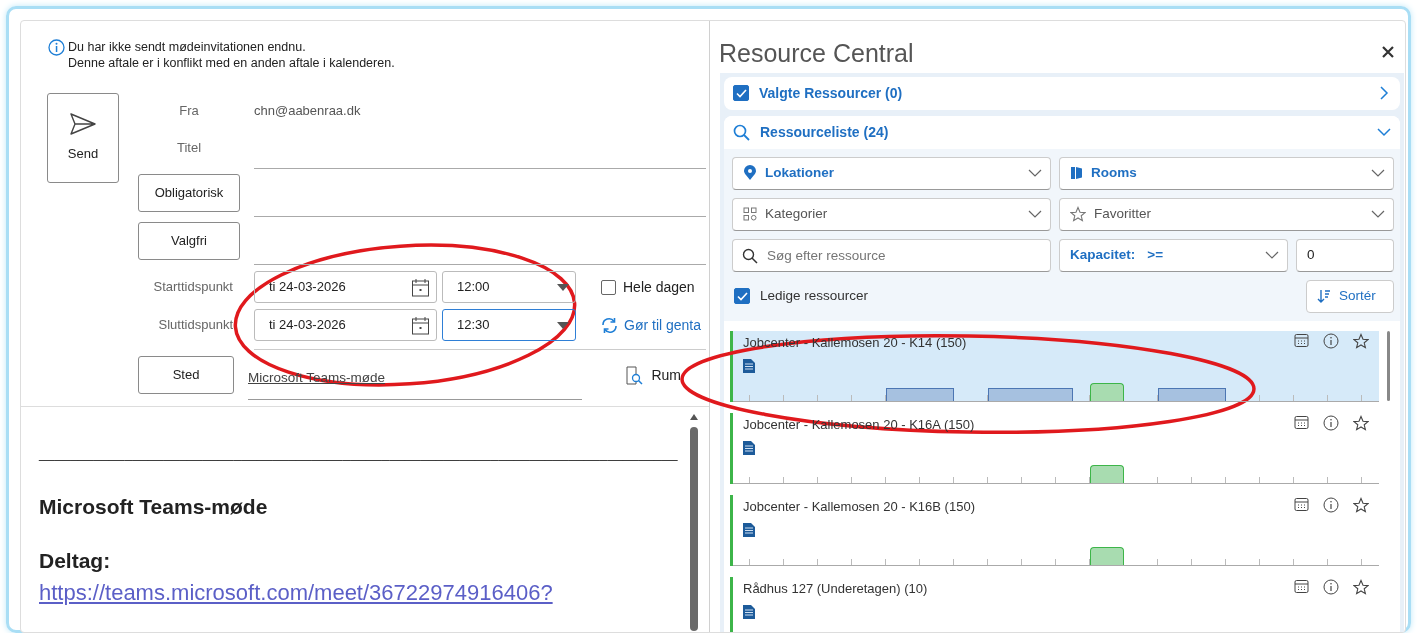 The width and height of the screenshot is (1417, 633). I want to click on filter-dropdown: Lokationer, so click(891, 173).